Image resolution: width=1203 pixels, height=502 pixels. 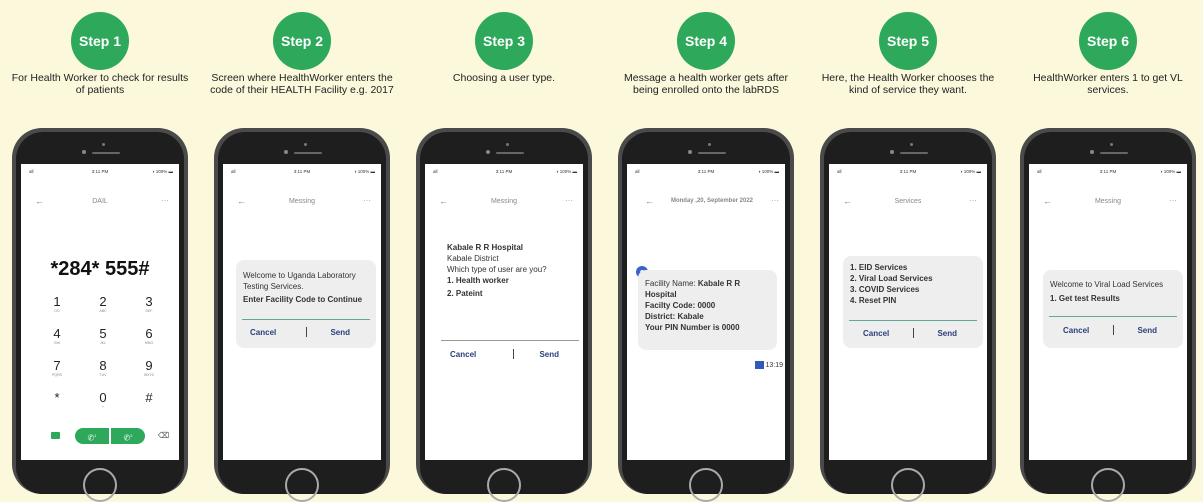 What do you see at coordinates (149, 335) in the screenshot?
I see `dial-key-6: 6 MNO` at bounding box center [149, 335].